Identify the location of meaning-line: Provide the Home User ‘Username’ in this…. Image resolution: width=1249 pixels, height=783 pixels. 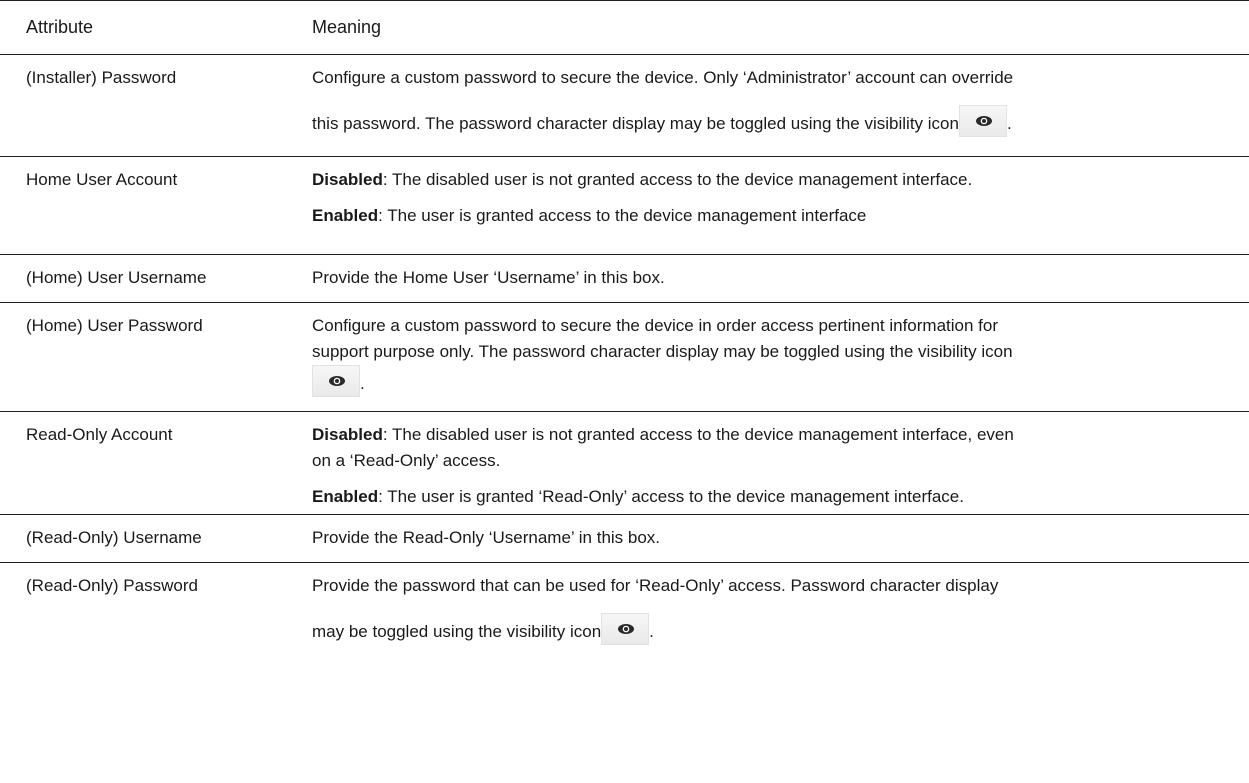
(488, 277).